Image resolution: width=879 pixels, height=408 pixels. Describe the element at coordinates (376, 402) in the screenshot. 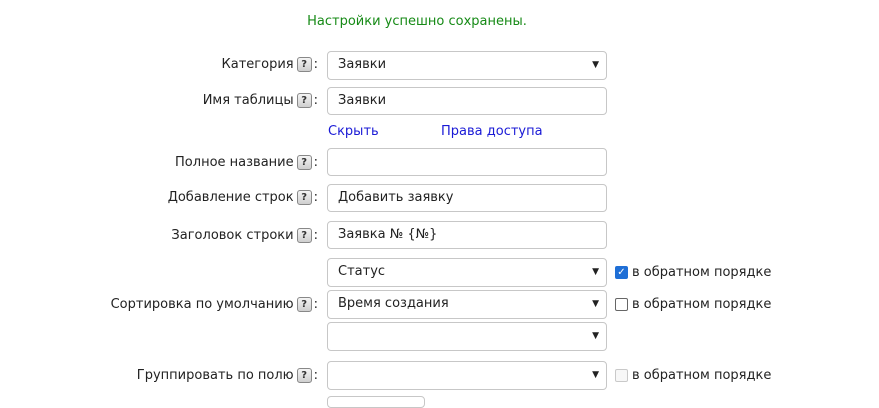

I see `next-field-input` at that location.